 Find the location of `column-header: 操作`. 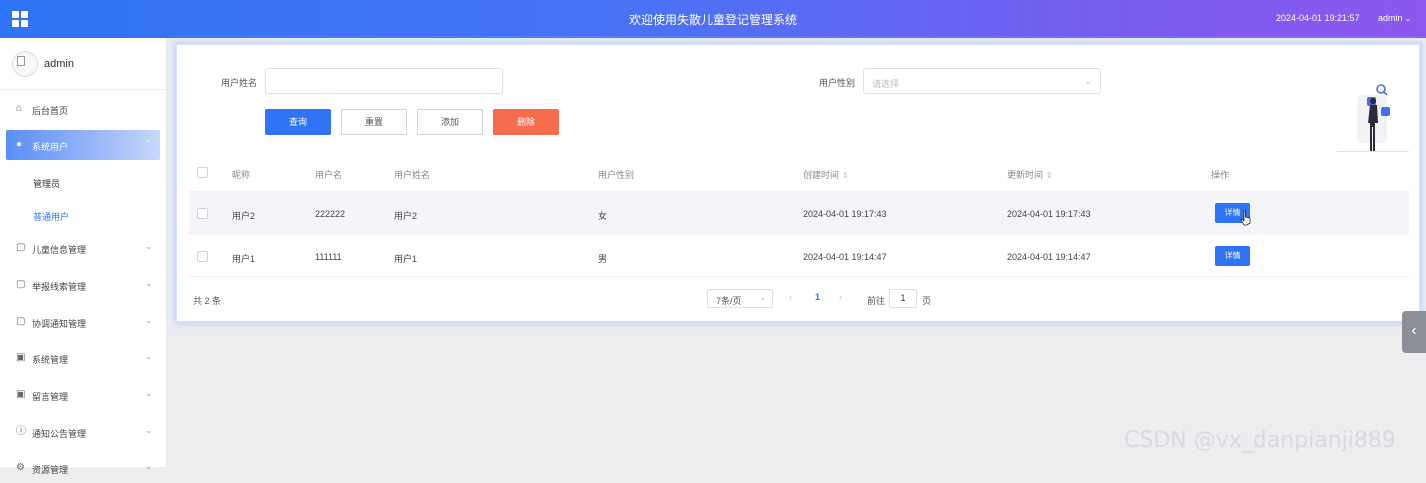

column-header: 操作 is located at coordinates (1220, 175).